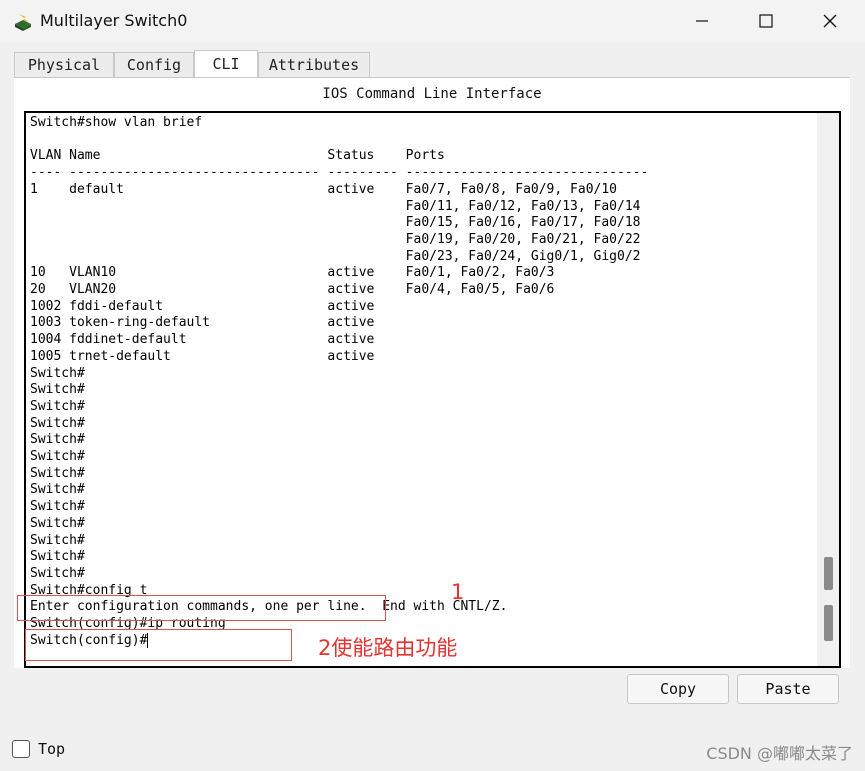  I want to click on title-bar: Multilayer Switch0, so click(432, 21).